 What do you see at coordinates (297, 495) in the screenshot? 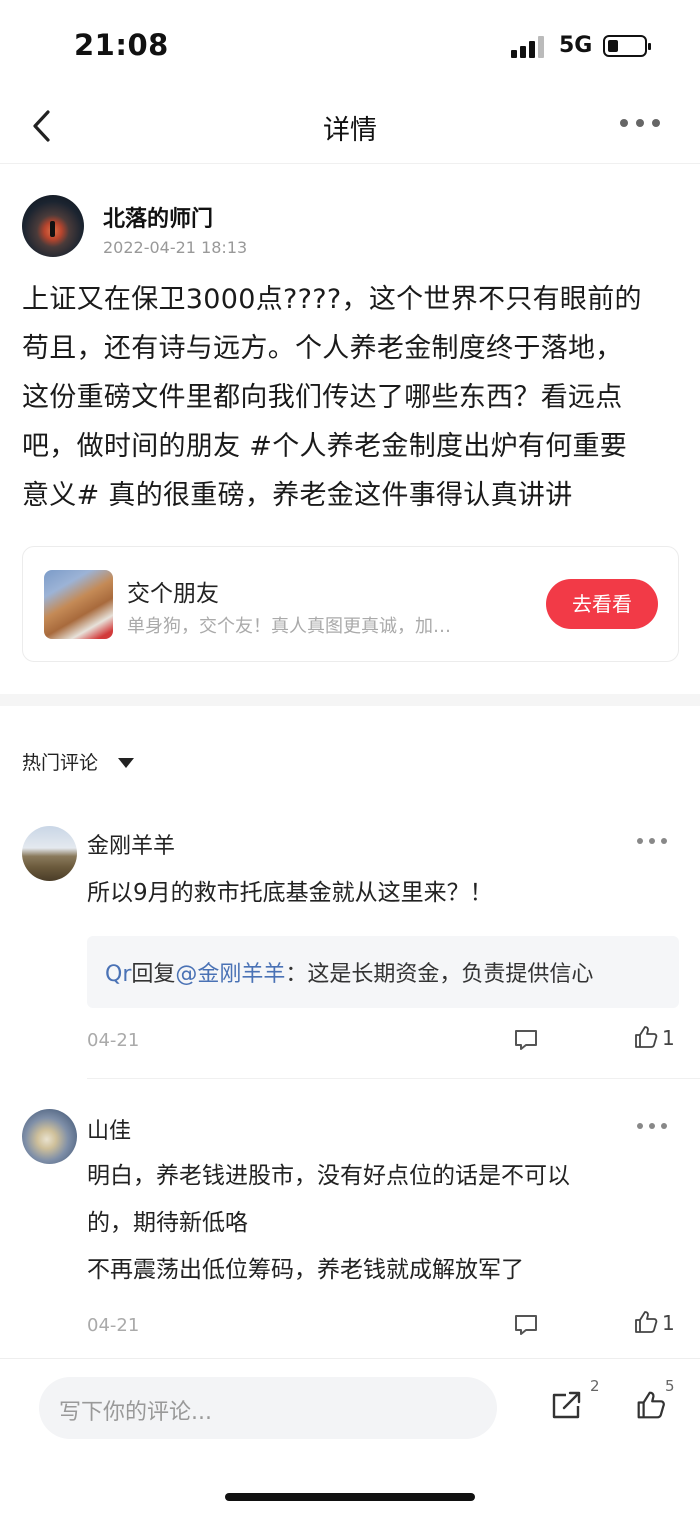
I see `post-line: 意义# 真的很重磅，养老金这件事得认真讲讲` at bounding box center [297, 495].